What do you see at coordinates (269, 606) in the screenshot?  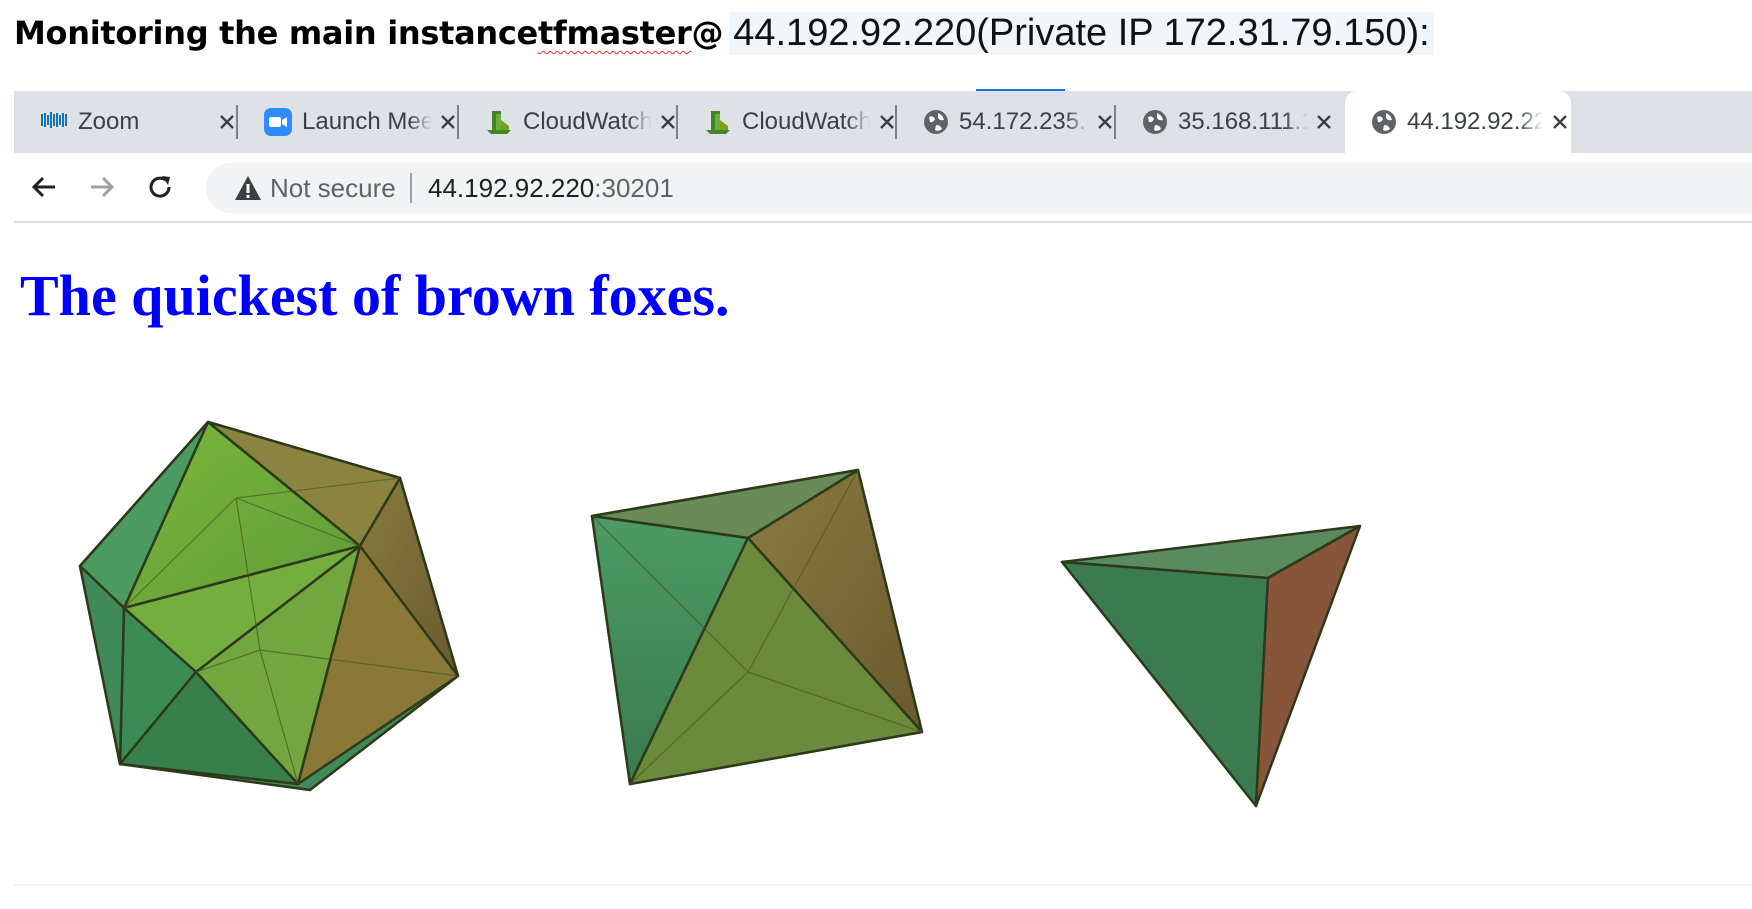 I see `icosahedron-image` at bounding box center [269, 606].